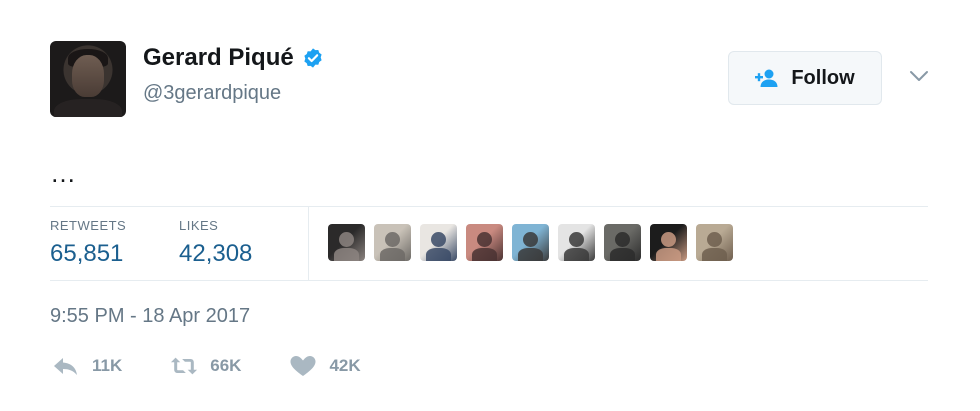  What do you see at coordinates (65, 366) in the screenshot?
I see `reply-icon` at bounding box center [65, 366].